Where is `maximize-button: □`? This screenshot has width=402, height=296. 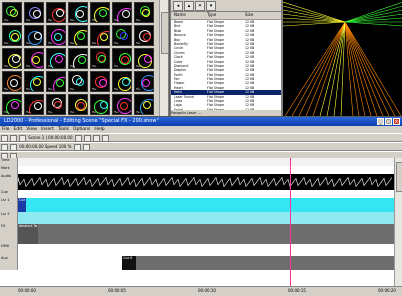
maximize-button: □ is located at coordinates (388, 121).